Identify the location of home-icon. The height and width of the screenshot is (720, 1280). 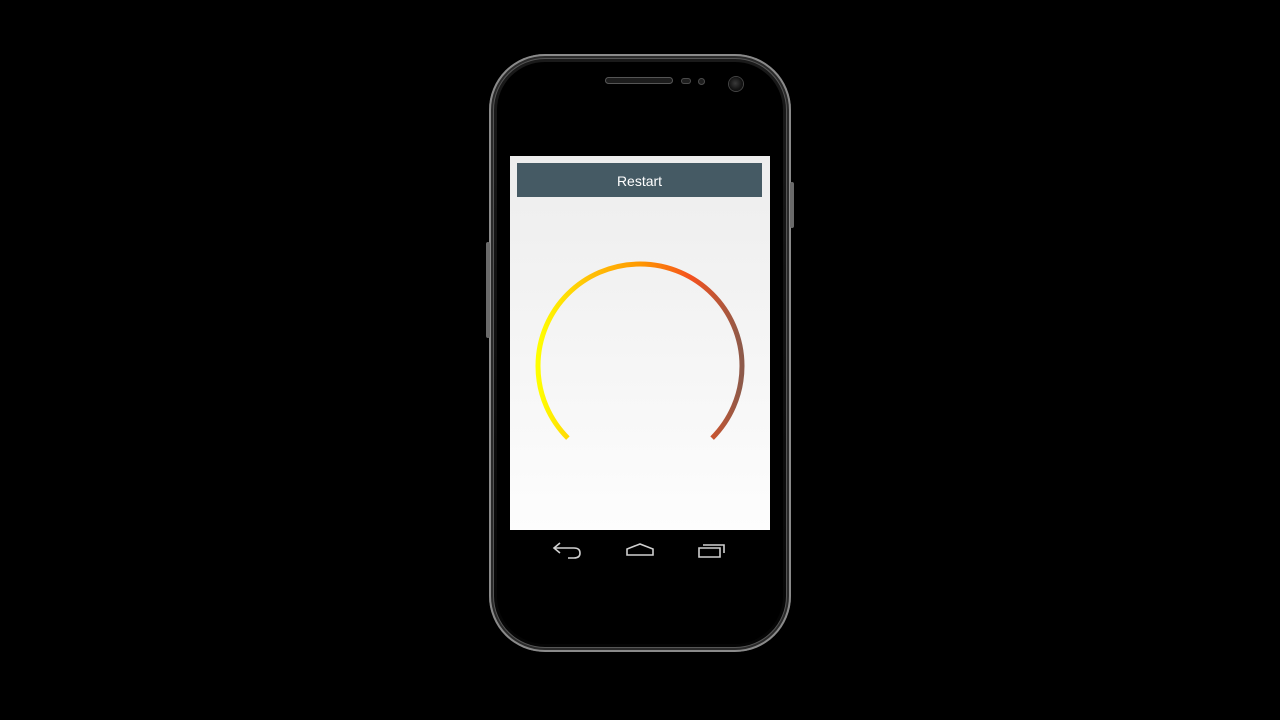
(640, 549).